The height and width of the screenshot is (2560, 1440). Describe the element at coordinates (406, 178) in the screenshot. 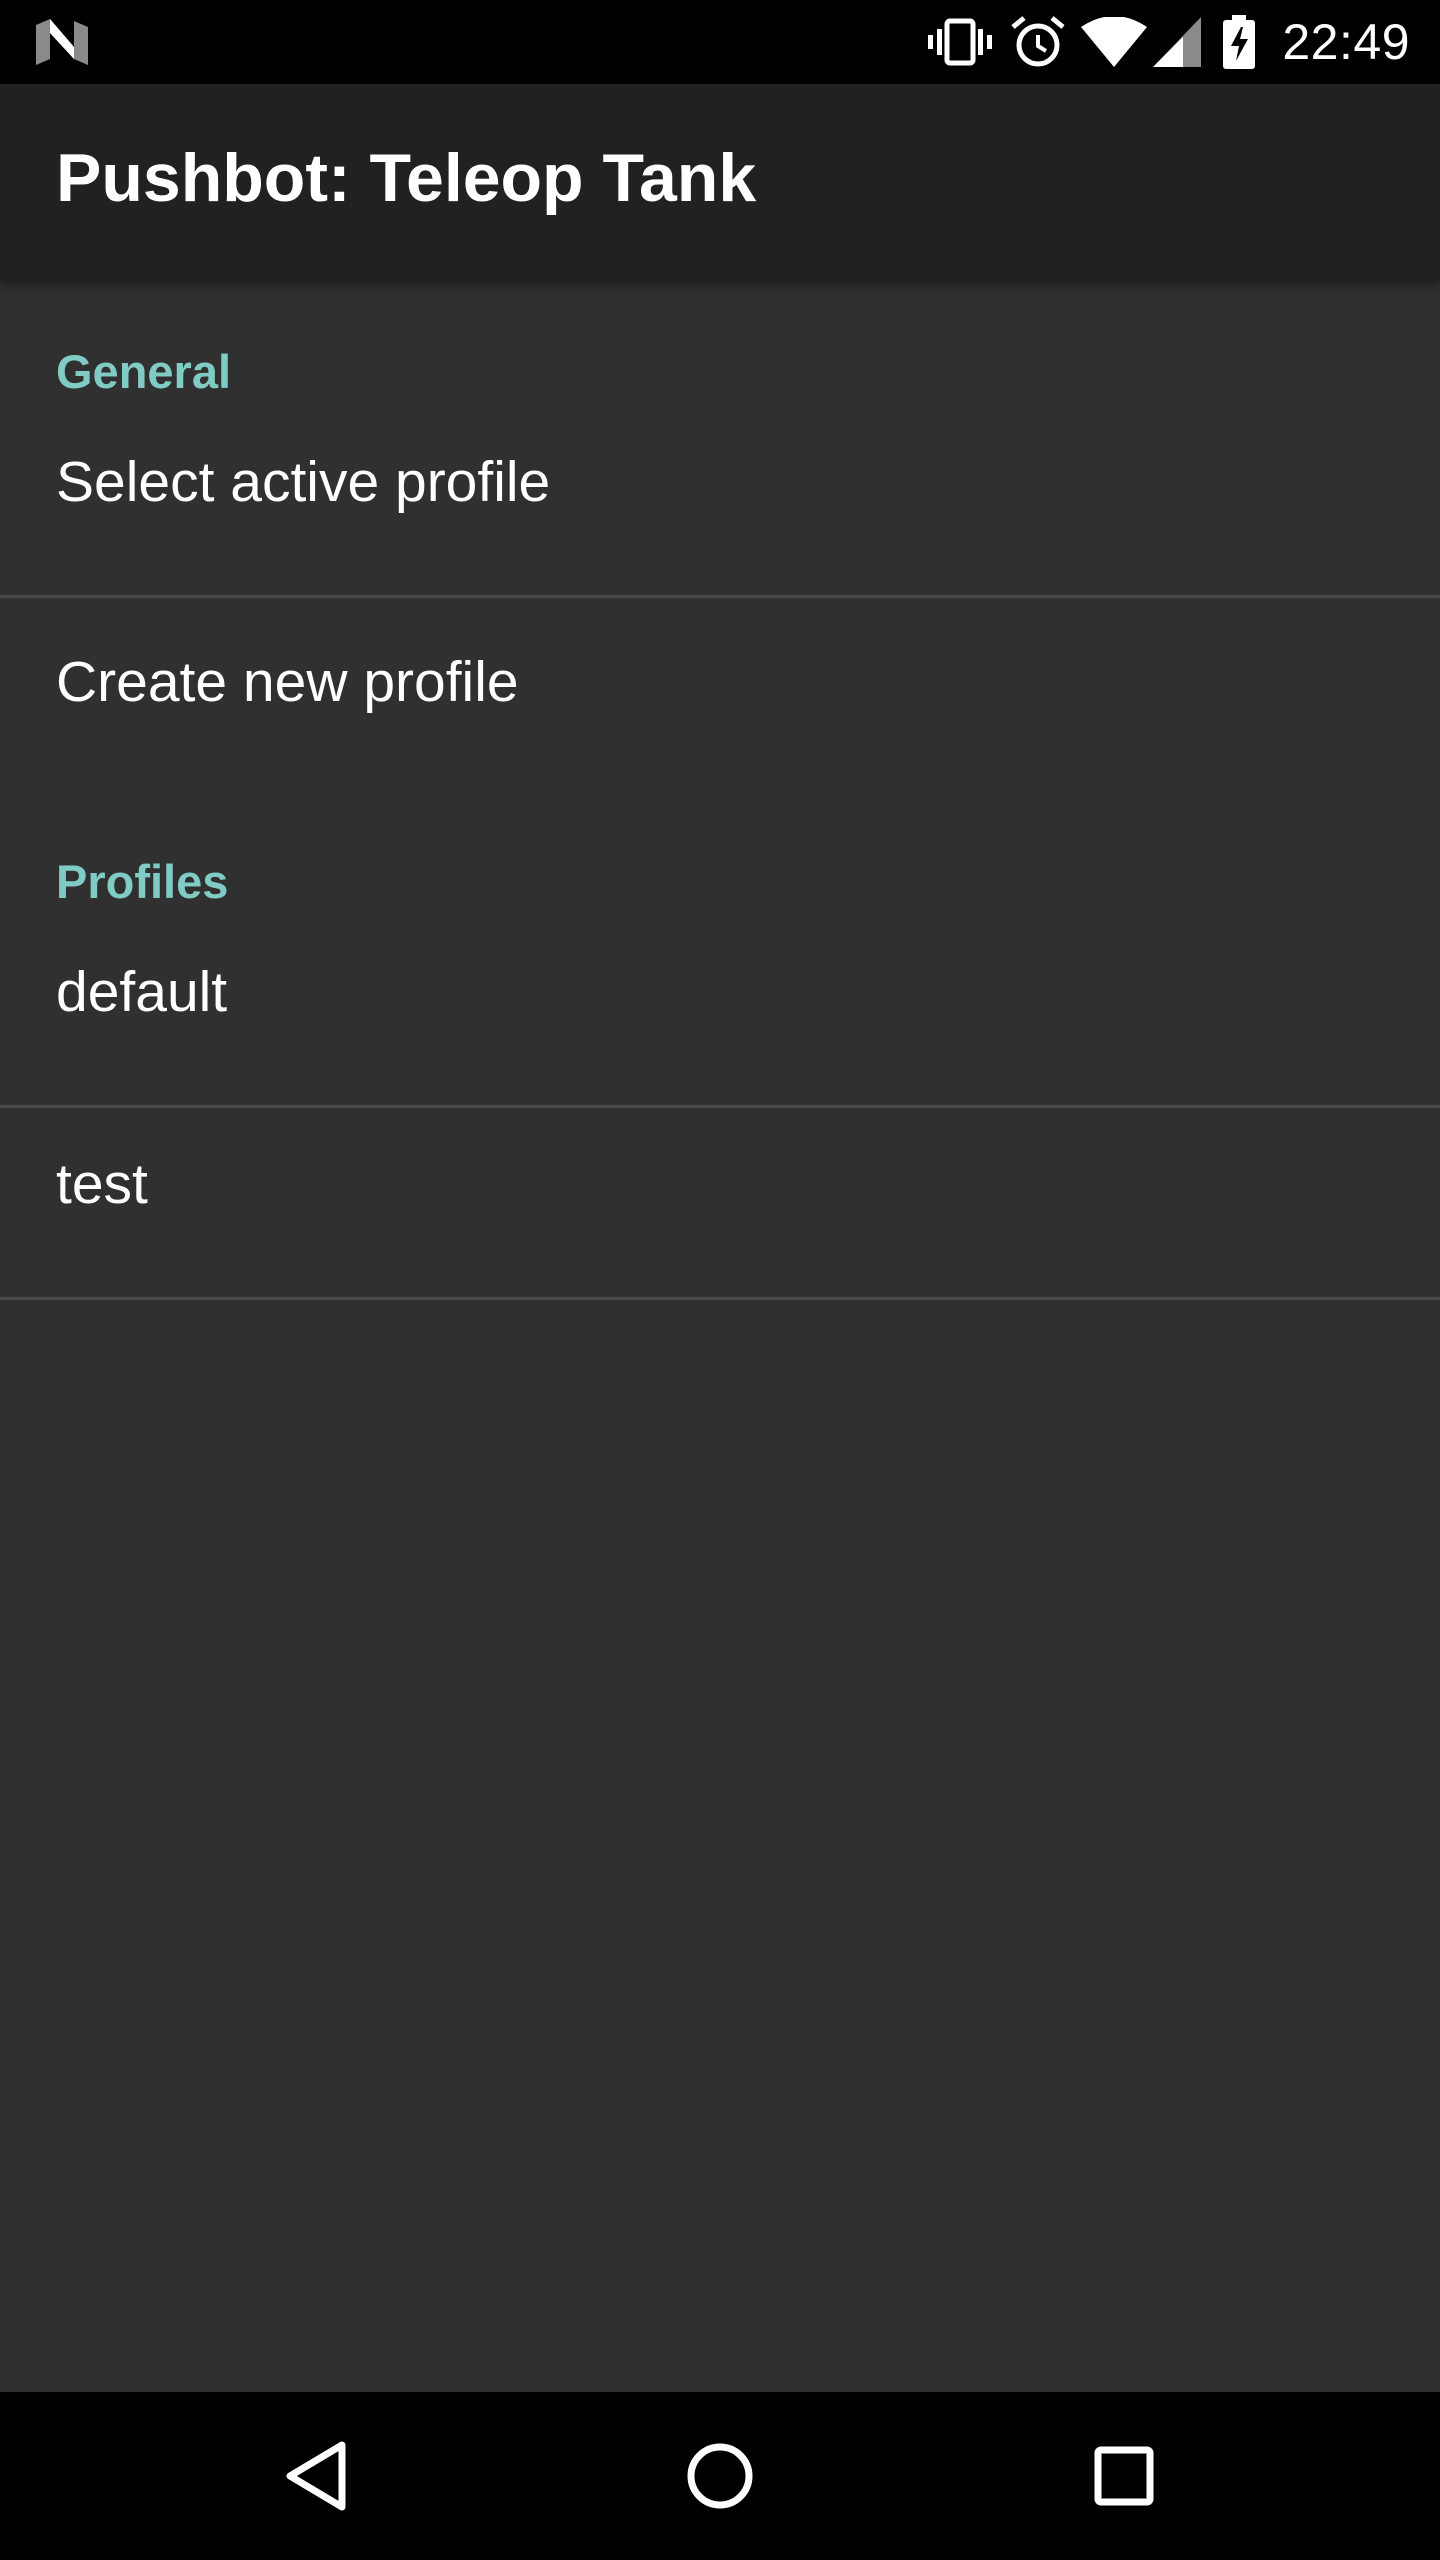

I see `app-title: Pushbot: Teleop Tank` at that location.